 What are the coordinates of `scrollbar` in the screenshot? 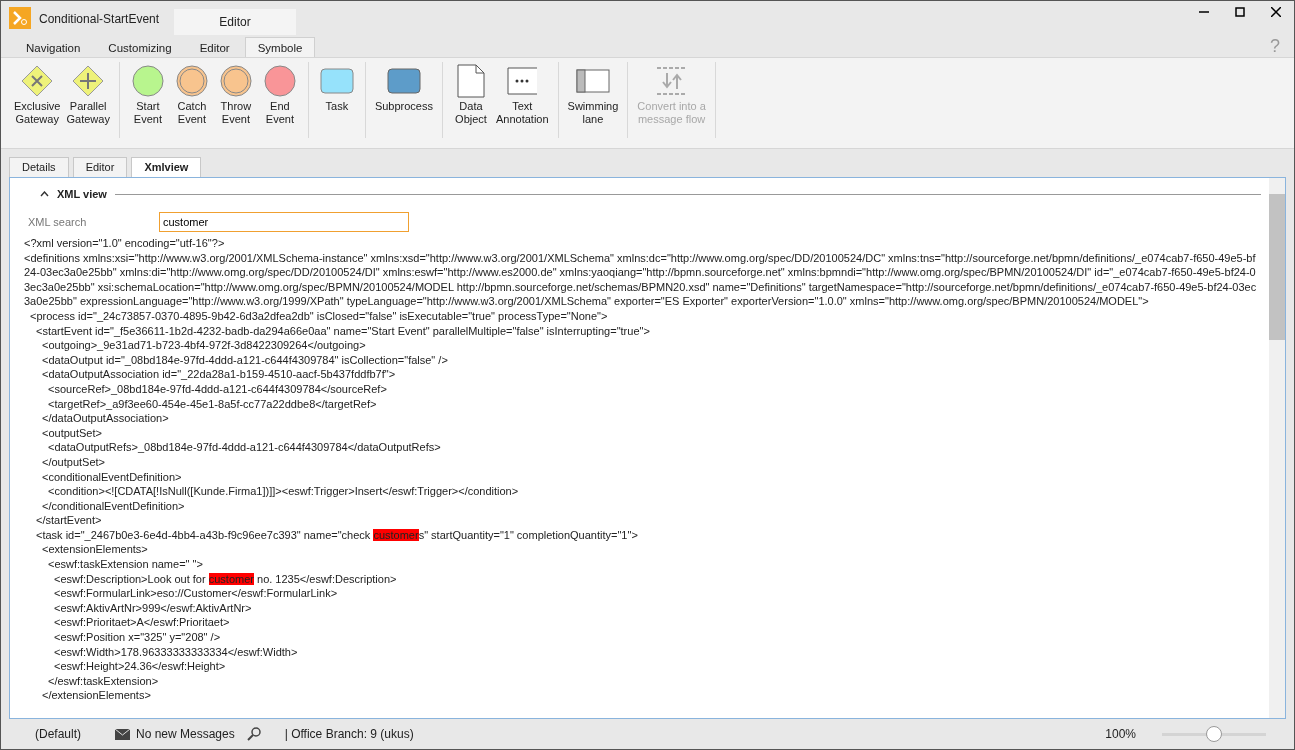 It's located at (1277, 448).